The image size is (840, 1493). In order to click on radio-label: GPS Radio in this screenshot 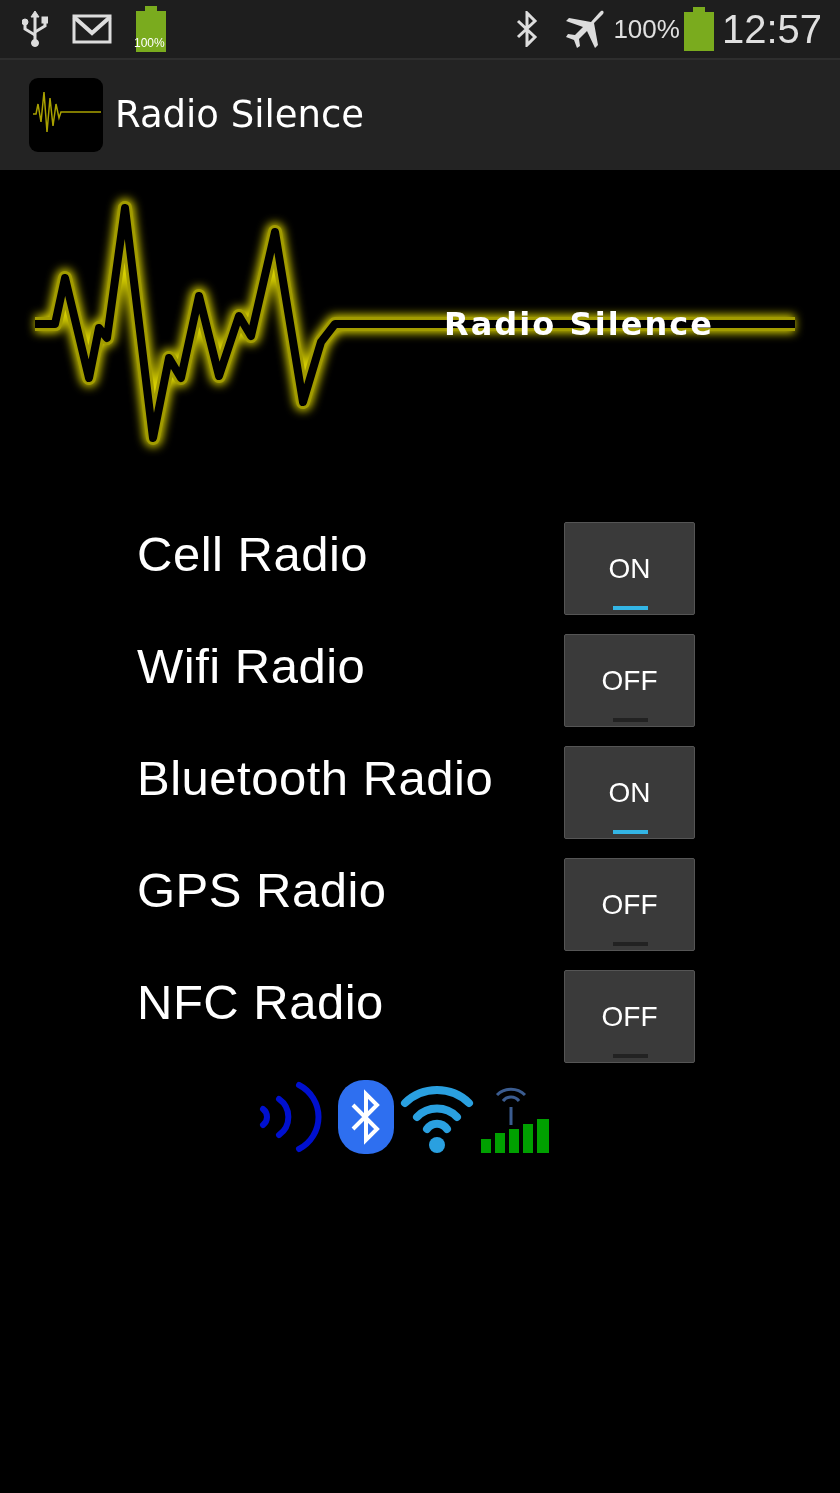, I will do `click(262, 888)`.